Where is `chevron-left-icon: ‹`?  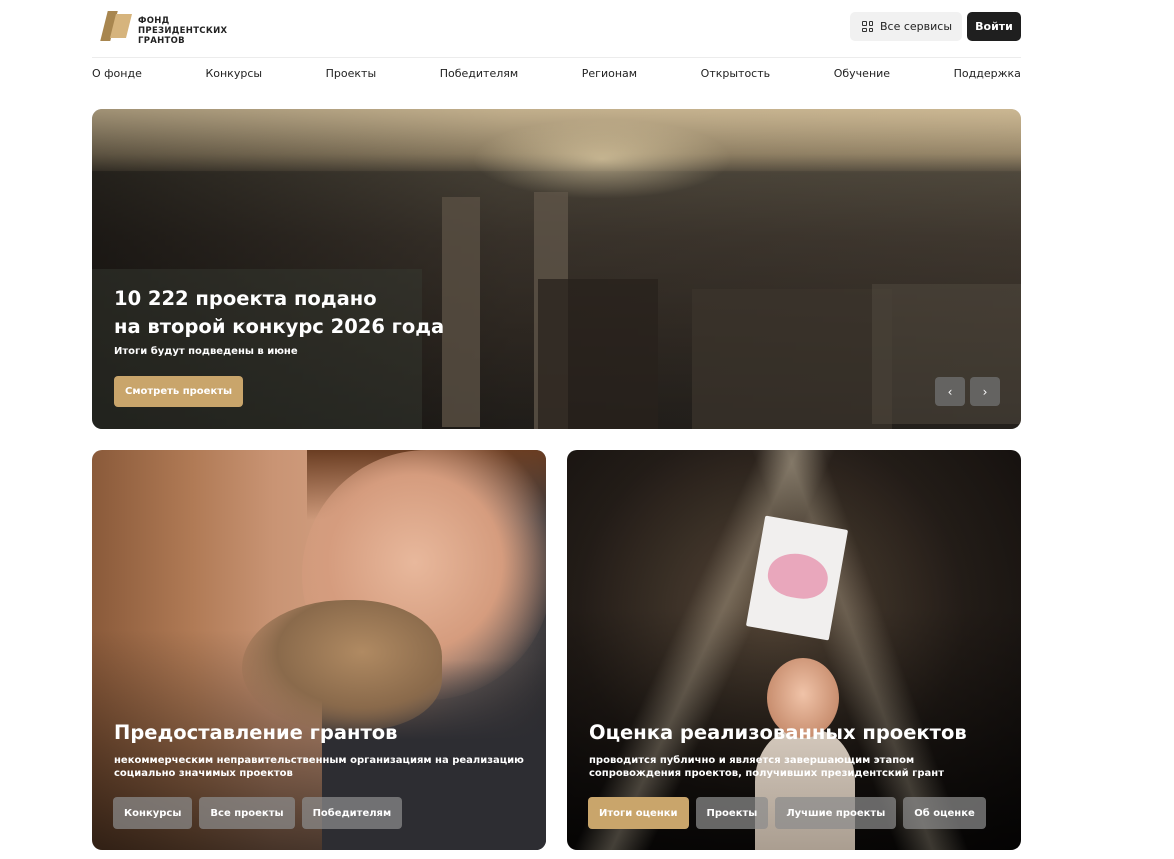 chevron-left-icon: ‹ is located at coordinates (950, 391).